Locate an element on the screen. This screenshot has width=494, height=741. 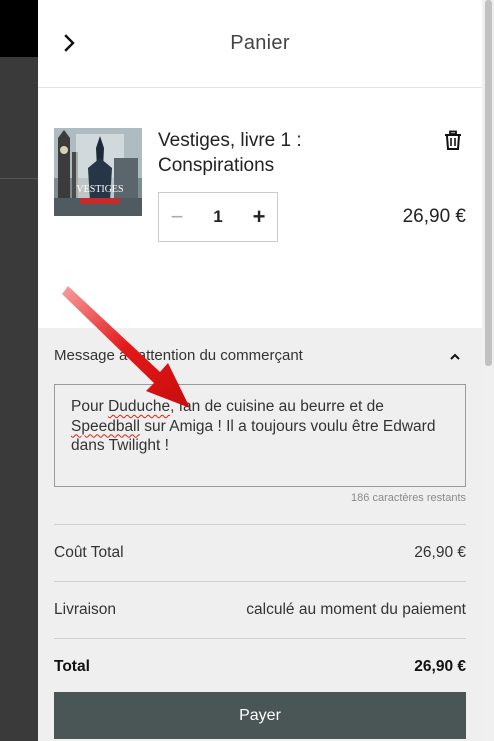
item-title: Vestiges, livre 1 : Conspirations is located at coordinates (283, 153).